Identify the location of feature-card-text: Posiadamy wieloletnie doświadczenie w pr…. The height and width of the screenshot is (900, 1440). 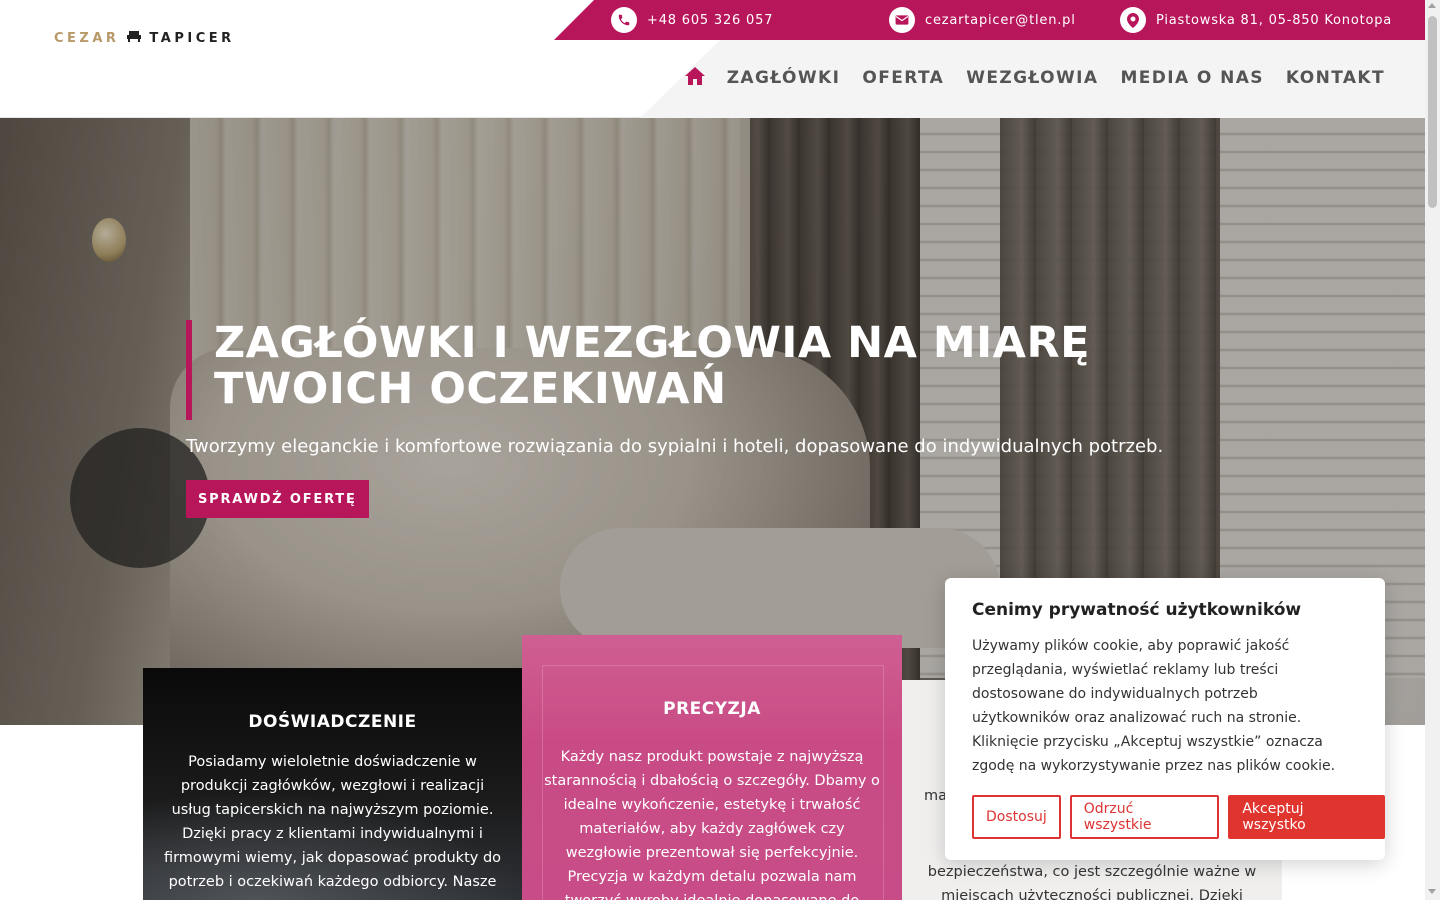
(332, 822).